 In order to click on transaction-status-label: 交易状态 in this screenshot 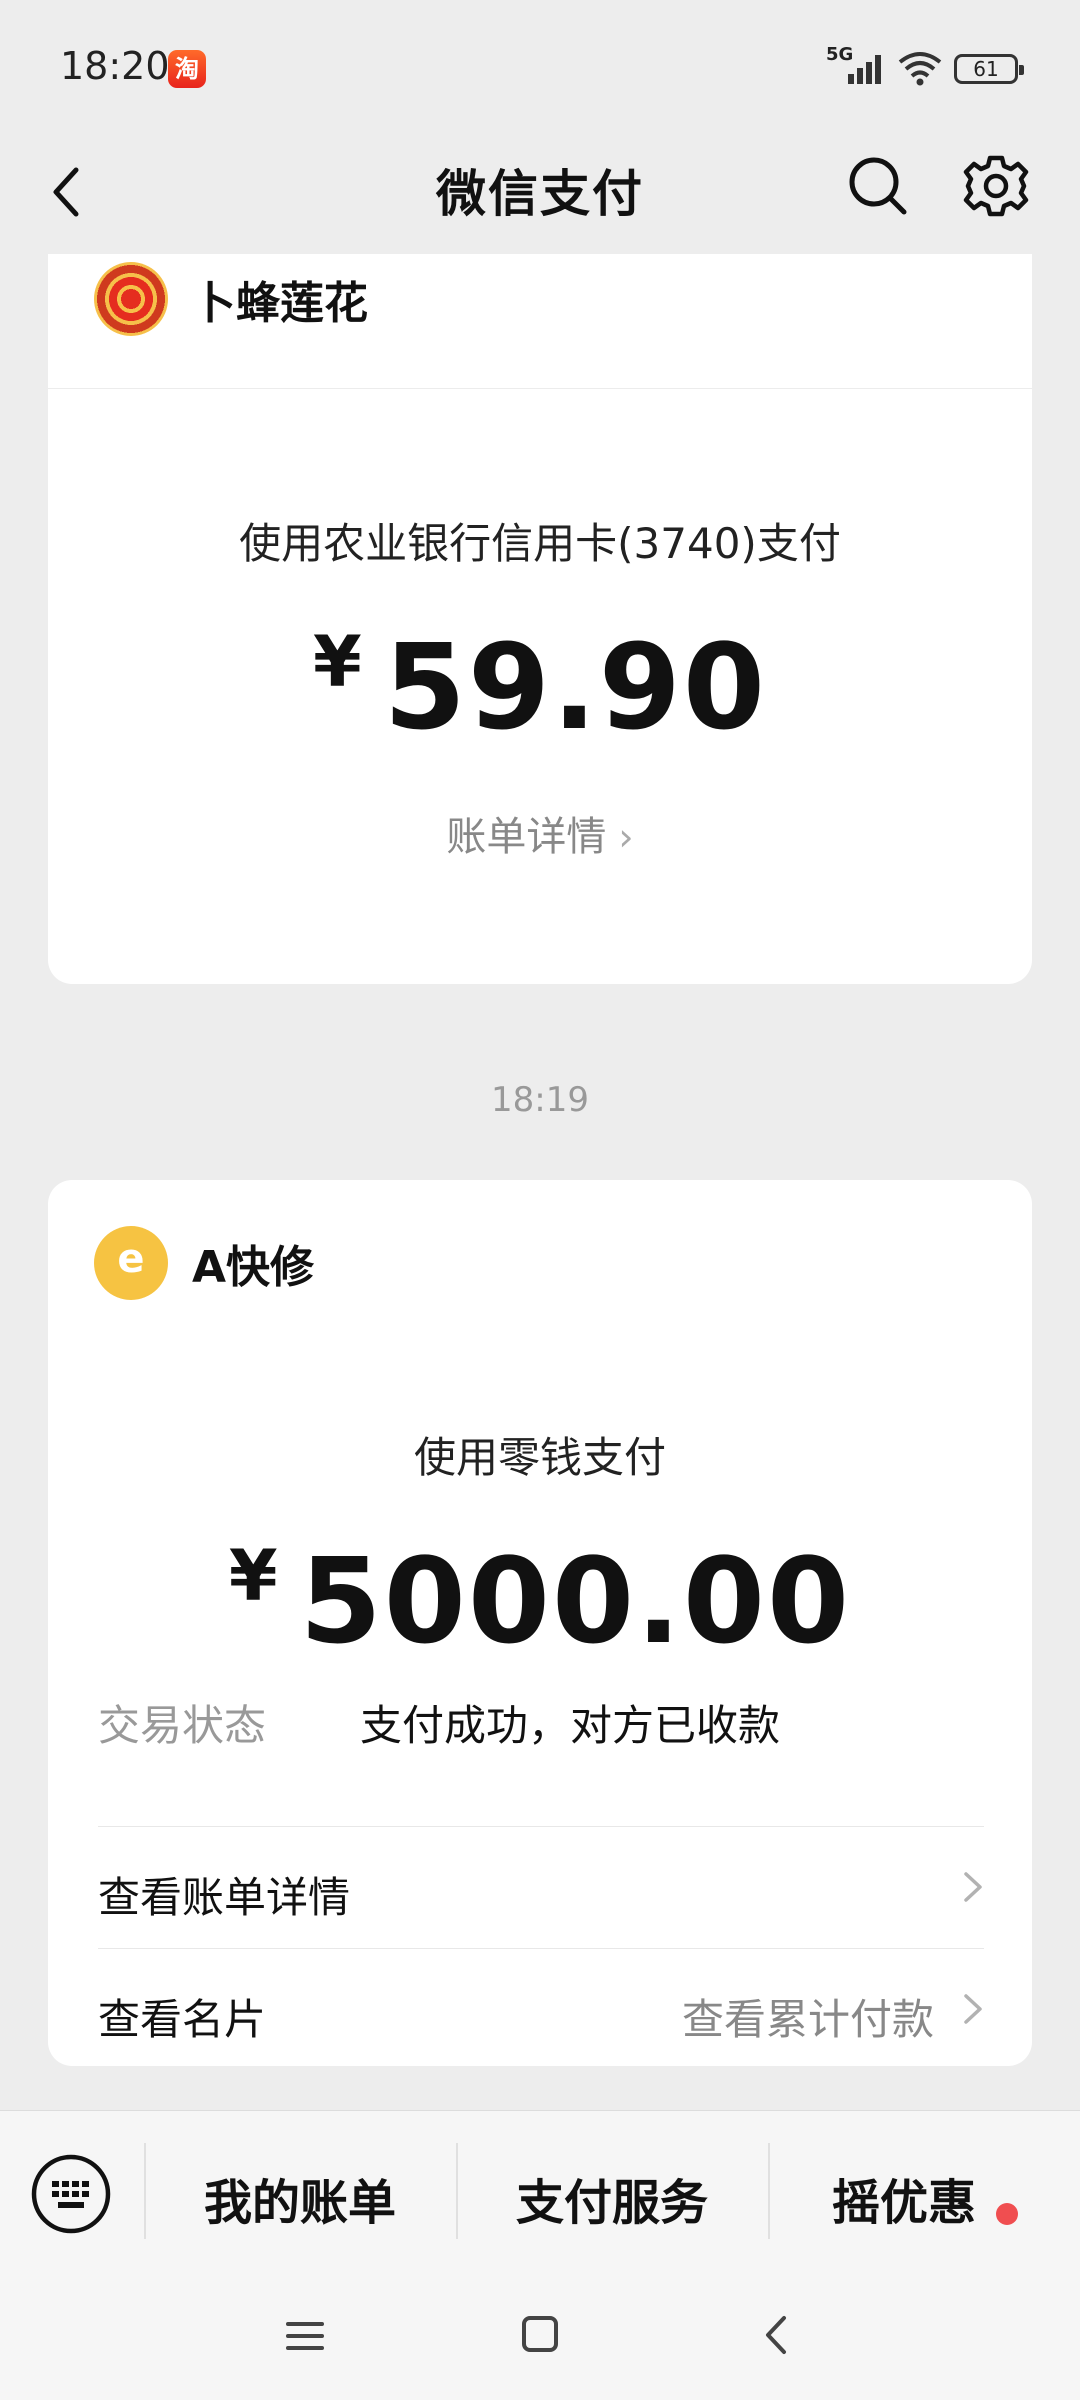, I will do `click(182, 1725)`.